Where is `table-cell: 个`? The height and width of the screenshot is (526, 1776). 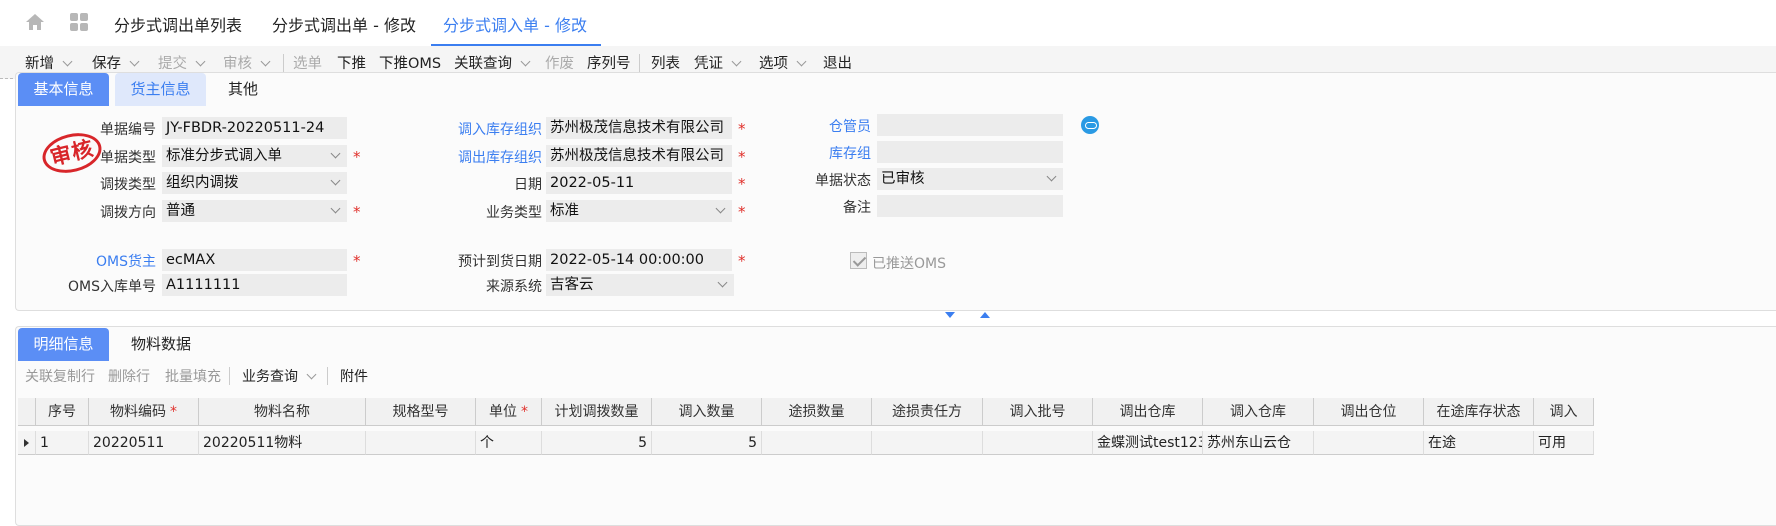
table-cell: 个 is located at coordinates (509, 443).